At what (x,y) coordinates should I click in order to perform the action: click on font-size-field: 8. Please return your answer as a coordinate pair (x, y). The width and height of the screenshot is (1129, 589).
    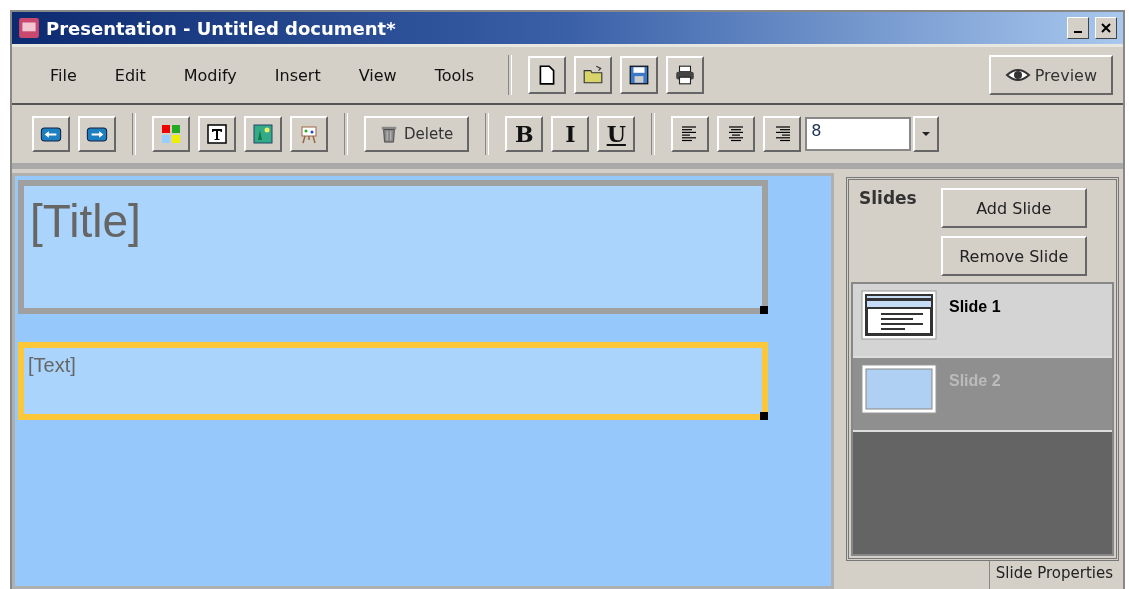
    Looking at the image, I should click on (858, 134).